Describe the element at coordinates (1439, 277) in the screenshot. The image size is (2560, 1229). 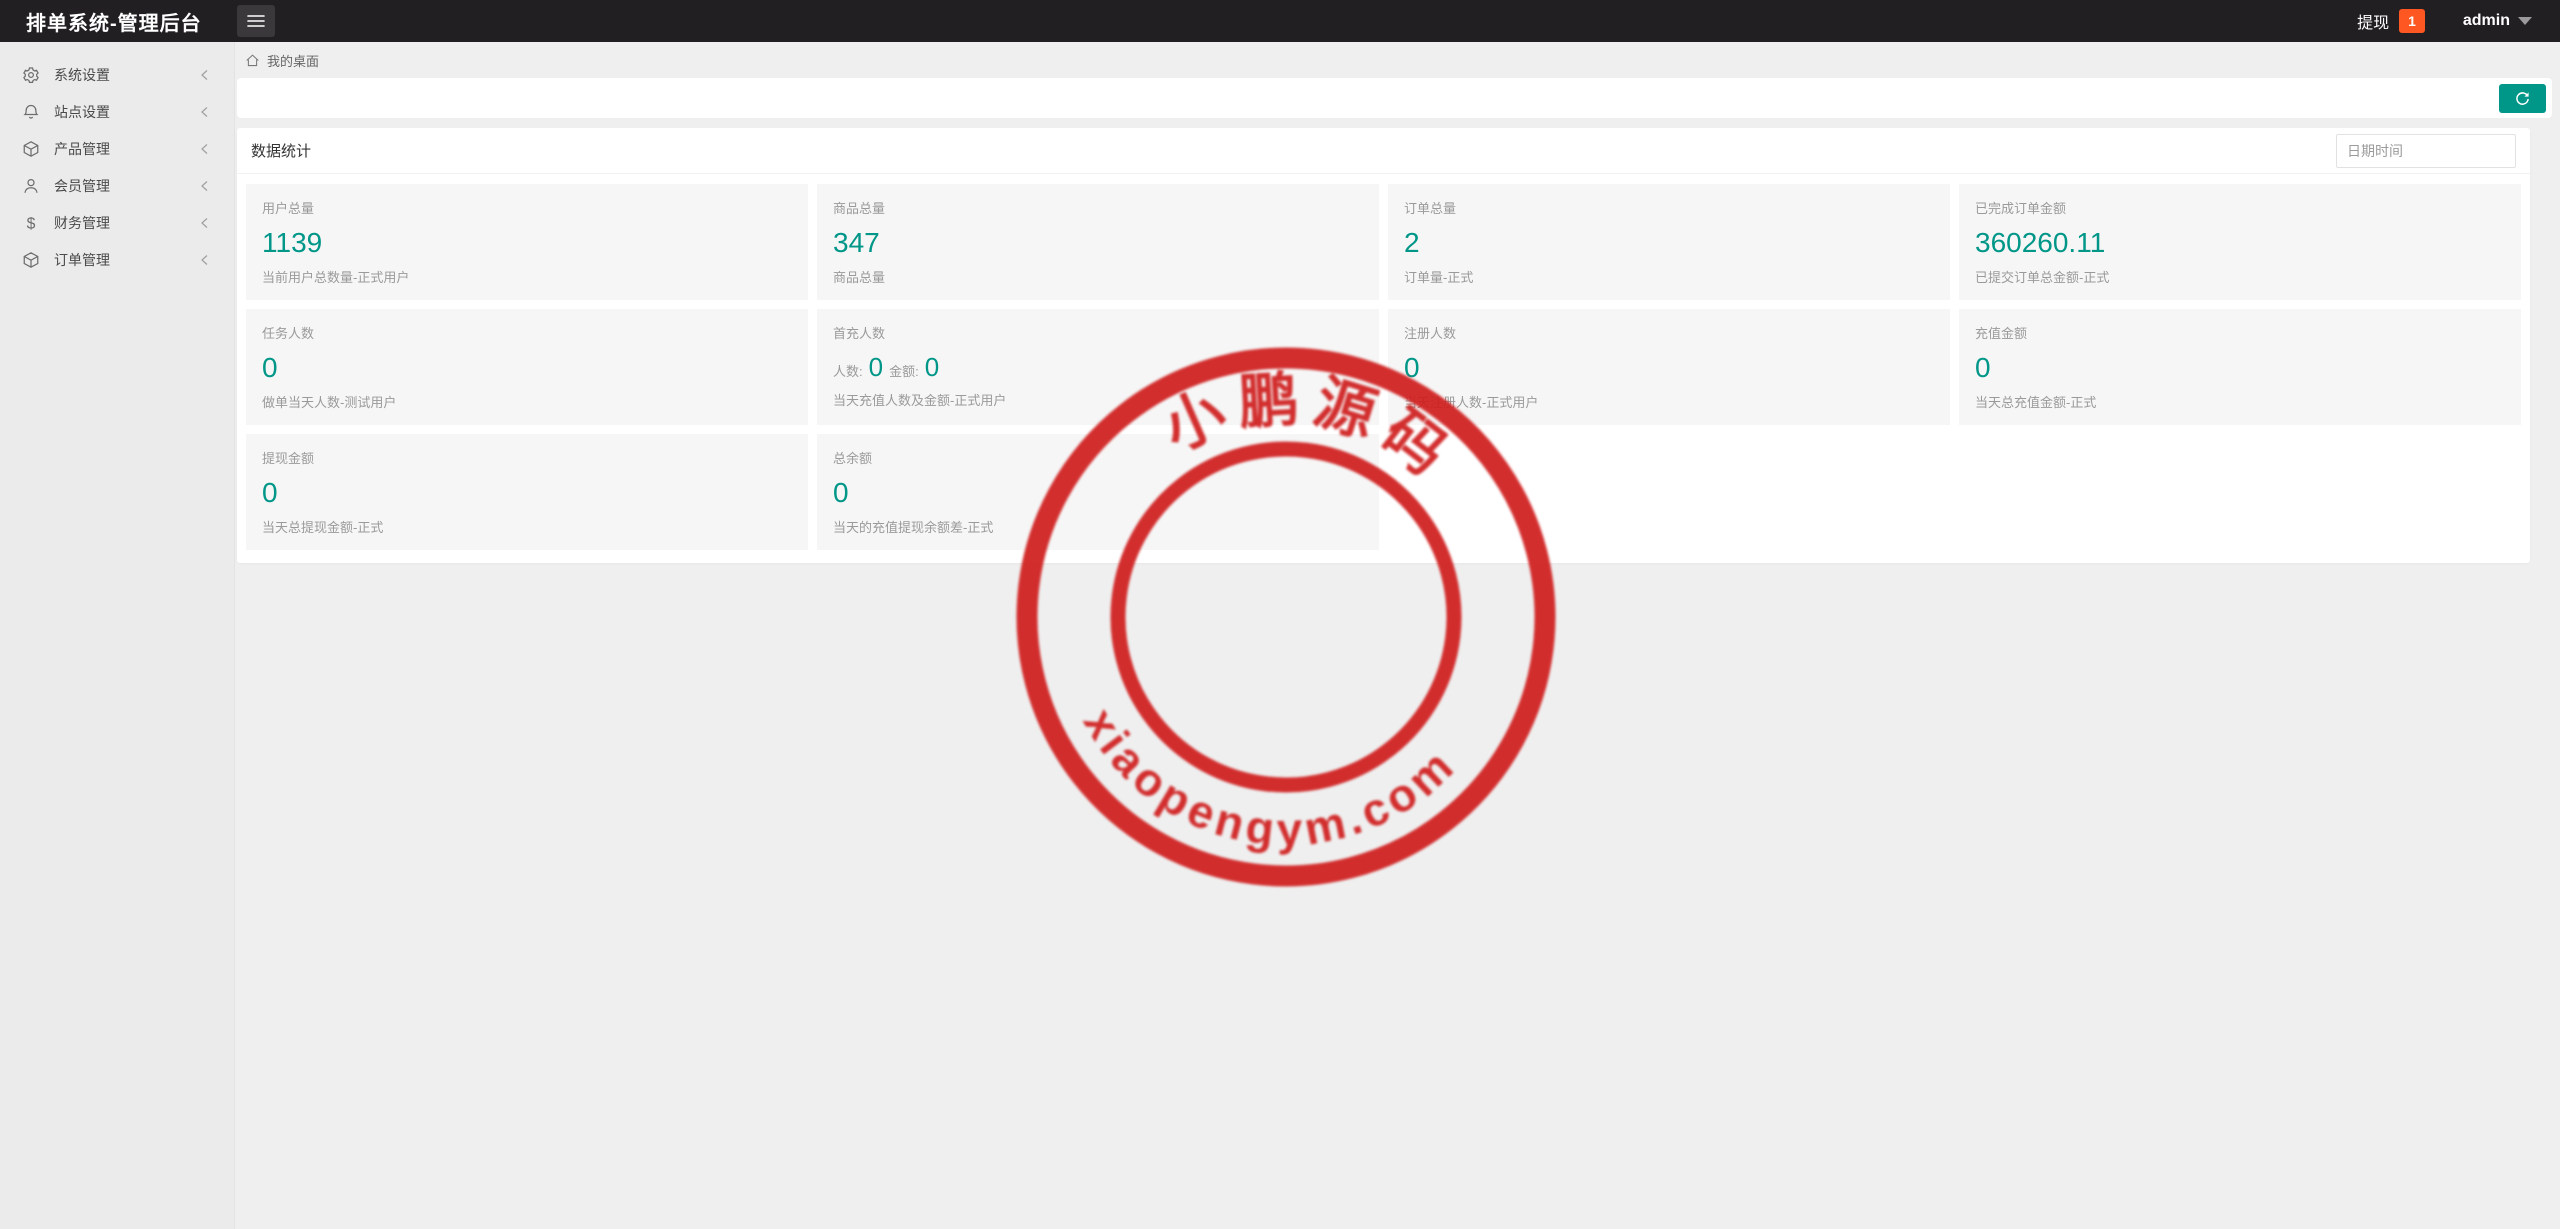
I see `stat-desc: 订单量-正式` at that location.